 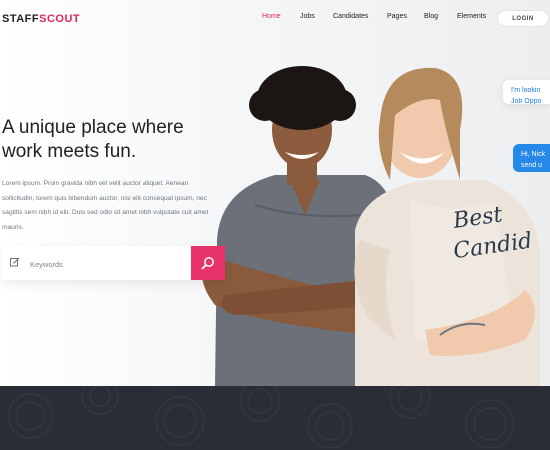 I want to click on nav-item-blog: Blog, so click(x=431, y=16).